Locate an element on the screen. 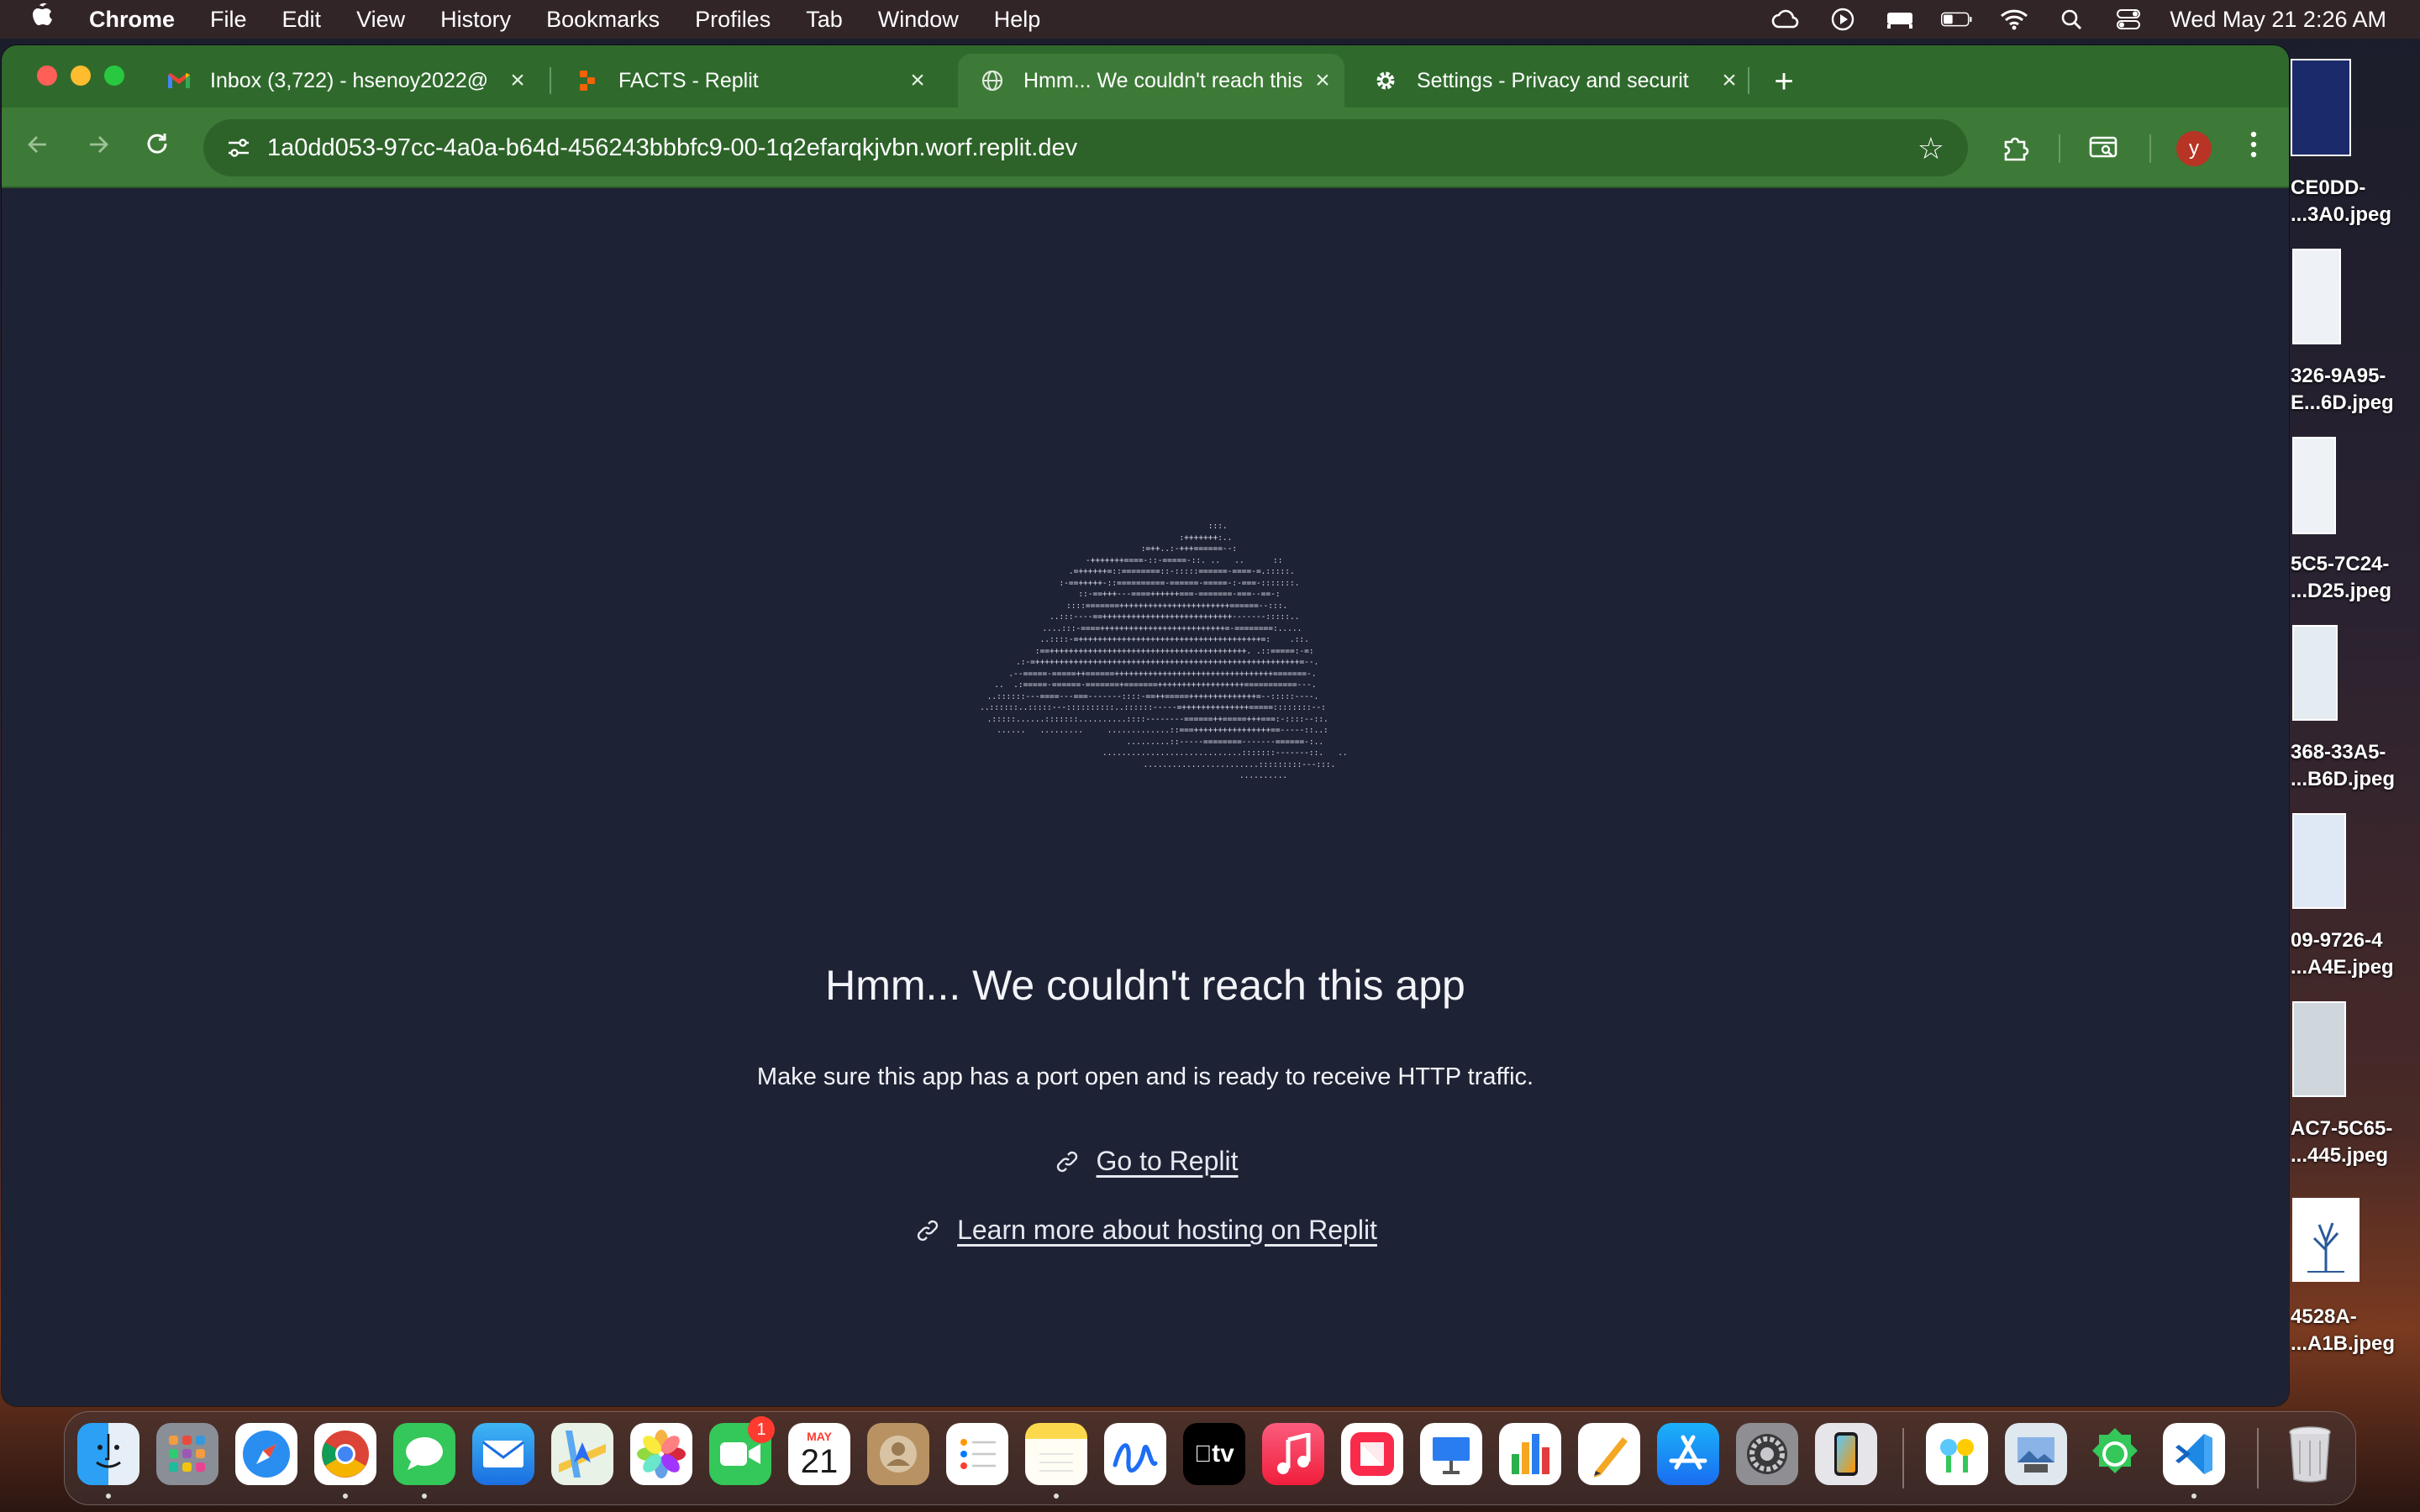 Image resolution: width=2420 pixels, height=1512 pixels. play-icon is located at coordinates (1843, 19).